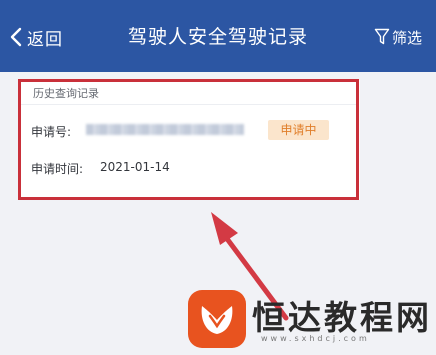 Image resolution: width=436 pixels, height=355 pixels. Describe the element at coordinates (66, 93) in the screenshot. I see `section-title: 历史查询记录` at that location.